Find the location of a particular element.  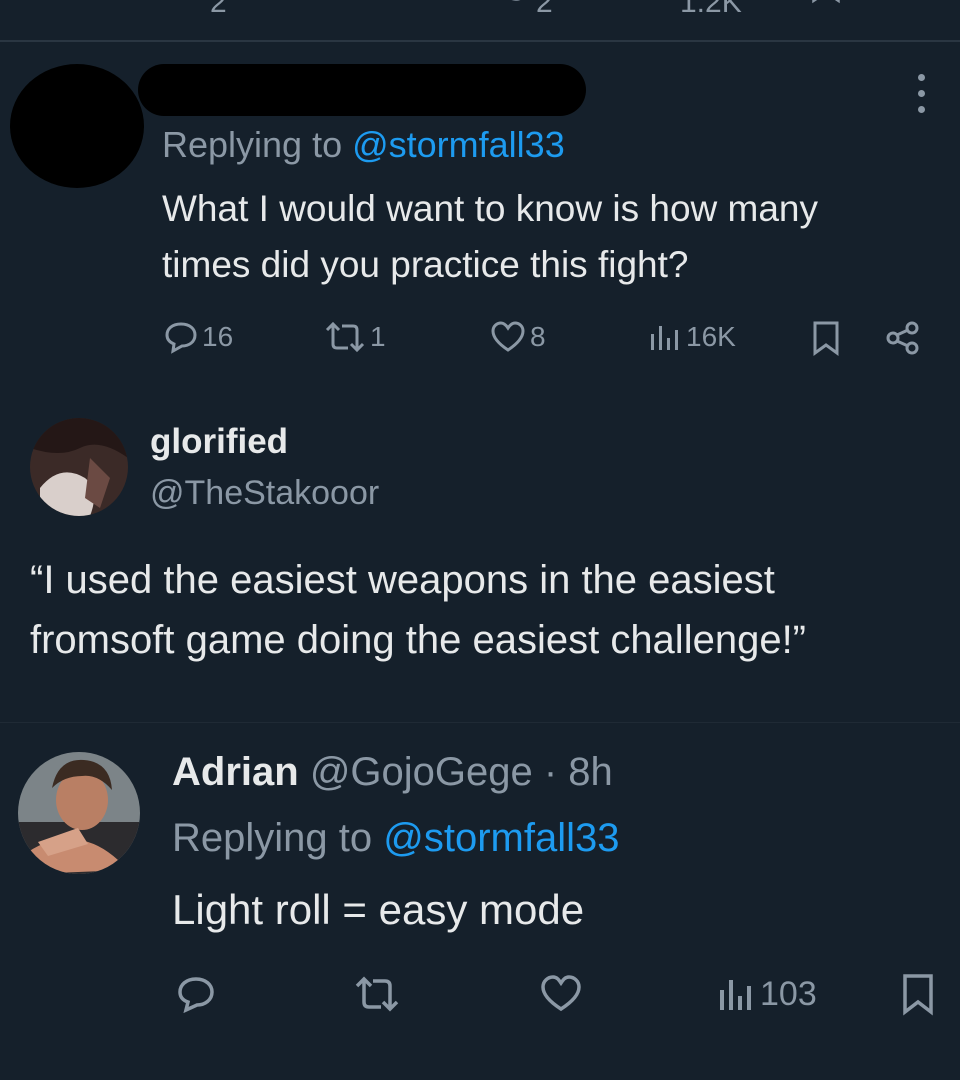

tweet-text: Light roll = easy mode is located at coordinates (378, 909).